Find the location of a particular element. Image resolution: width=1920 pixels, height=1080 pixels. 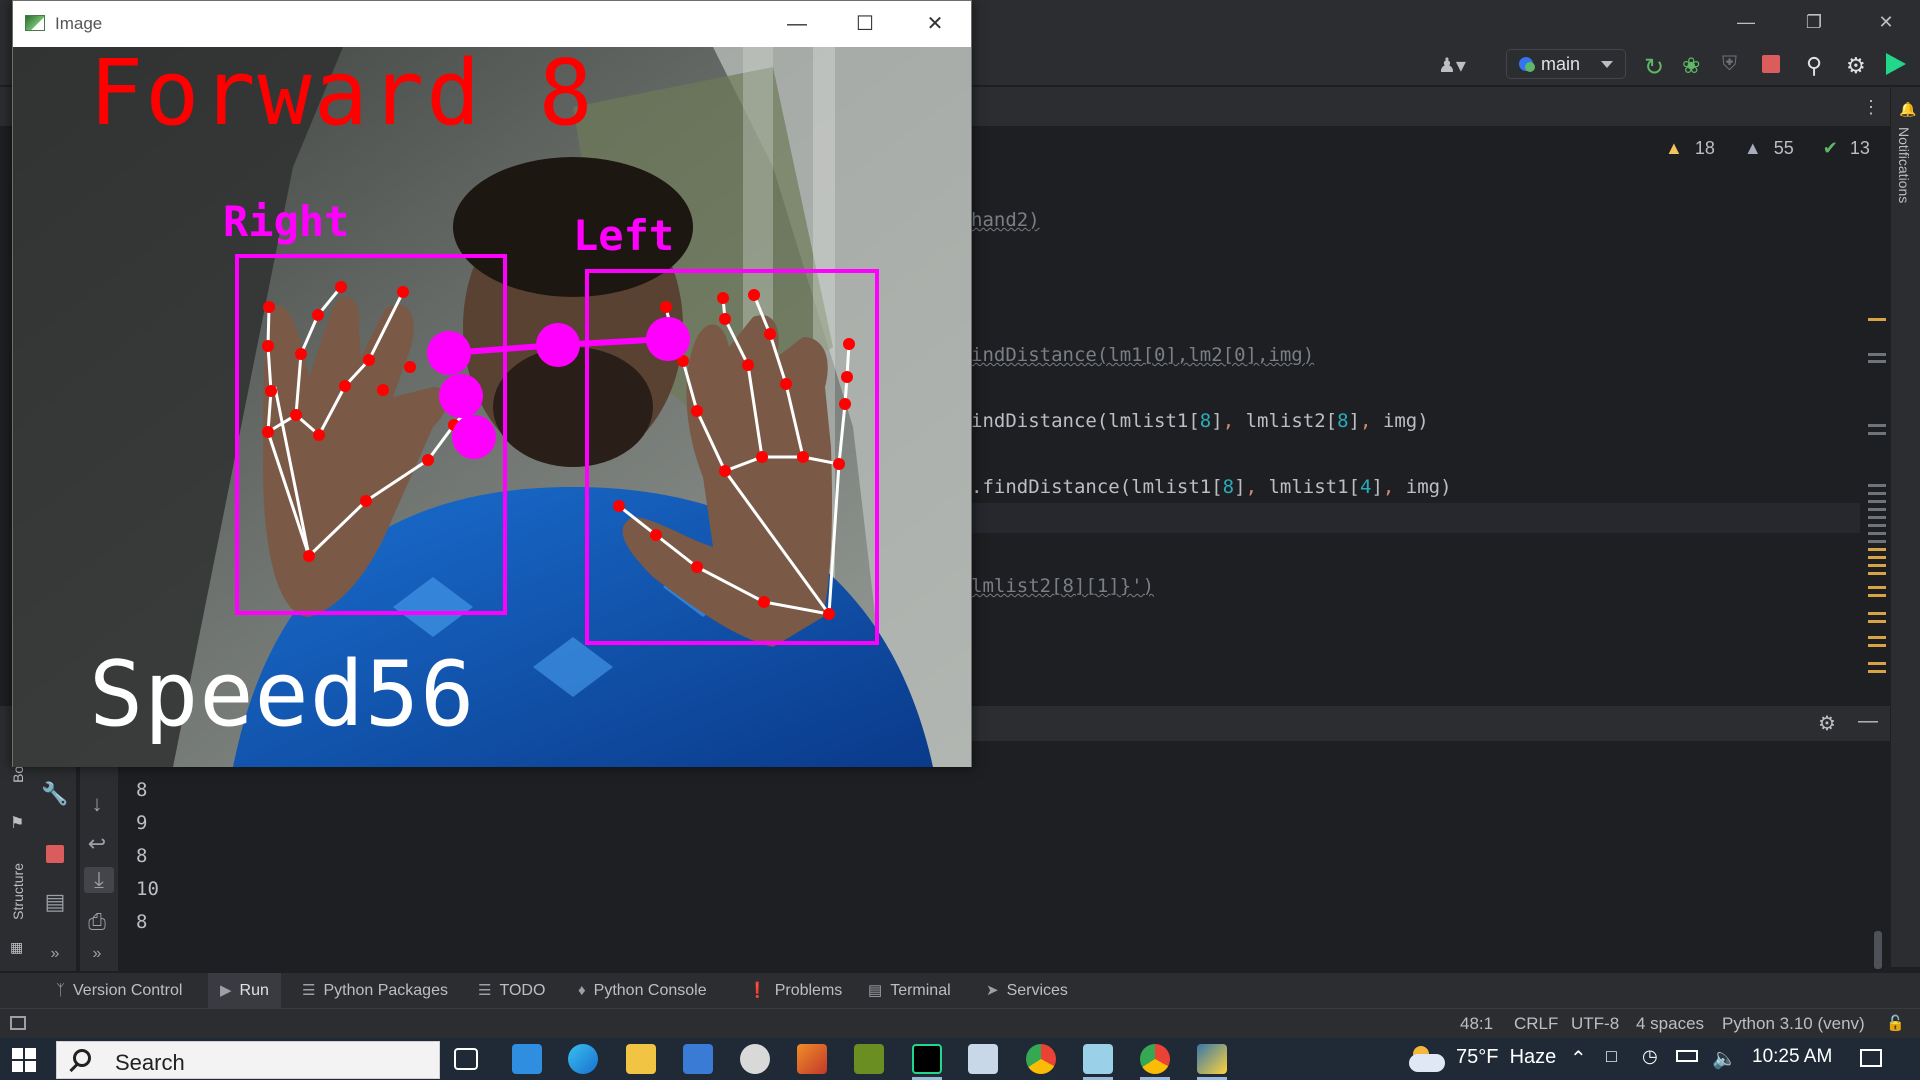

error-stripe is located at coordinates (1878, 430).